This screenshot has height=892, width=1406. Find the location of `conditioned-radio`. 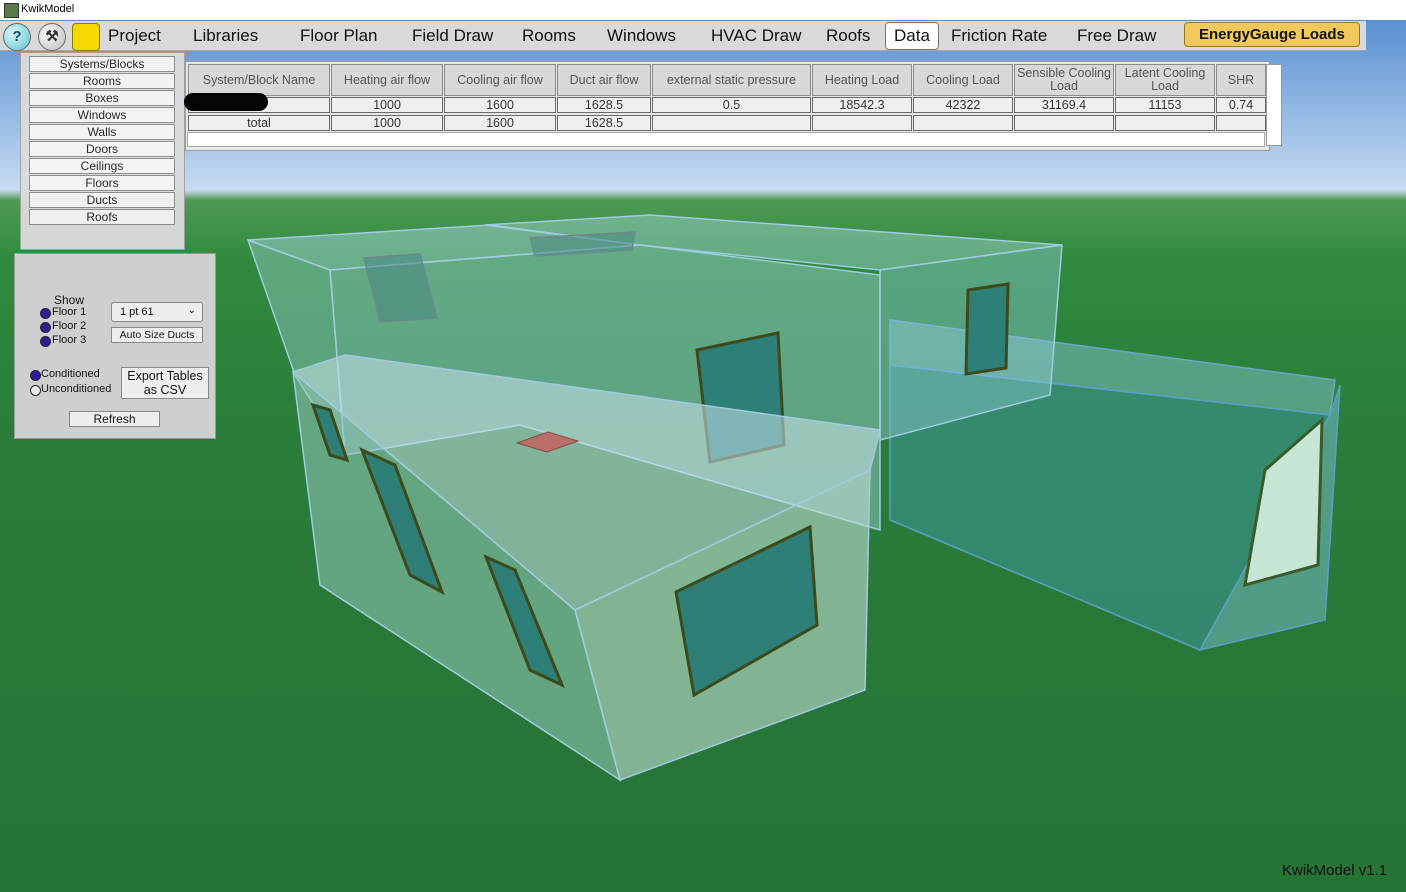

conditioned-radio is located at coordinates (35, 375).